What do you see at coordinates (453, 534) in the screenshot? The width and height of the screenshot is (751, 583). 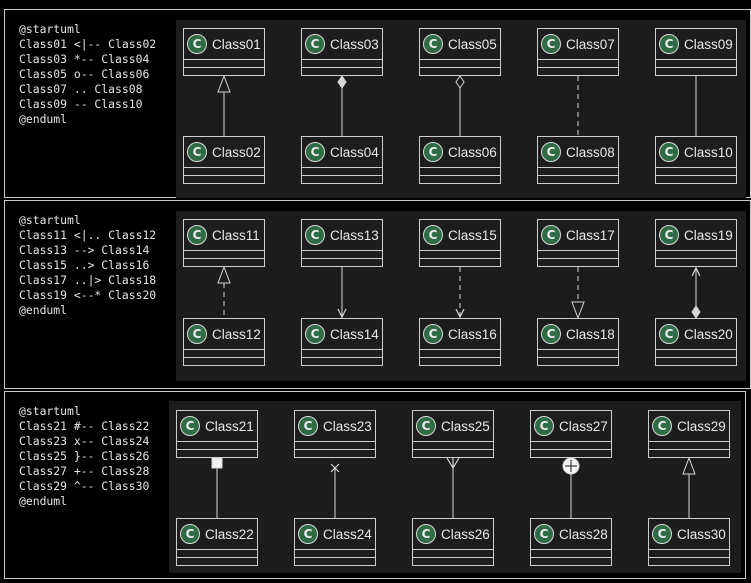 I see `class-header: C Class26` at bounding box center [453, 534].